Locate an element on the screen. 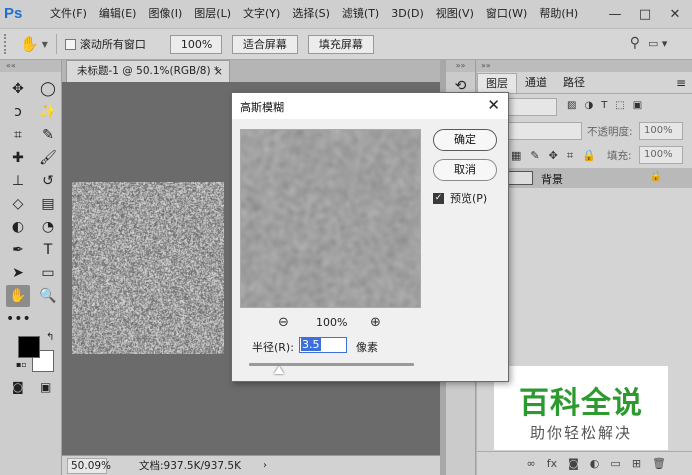 The width and height of the screenshot is (692, 475). menu-item: 图像(I) is located at coordinates (165, 14).